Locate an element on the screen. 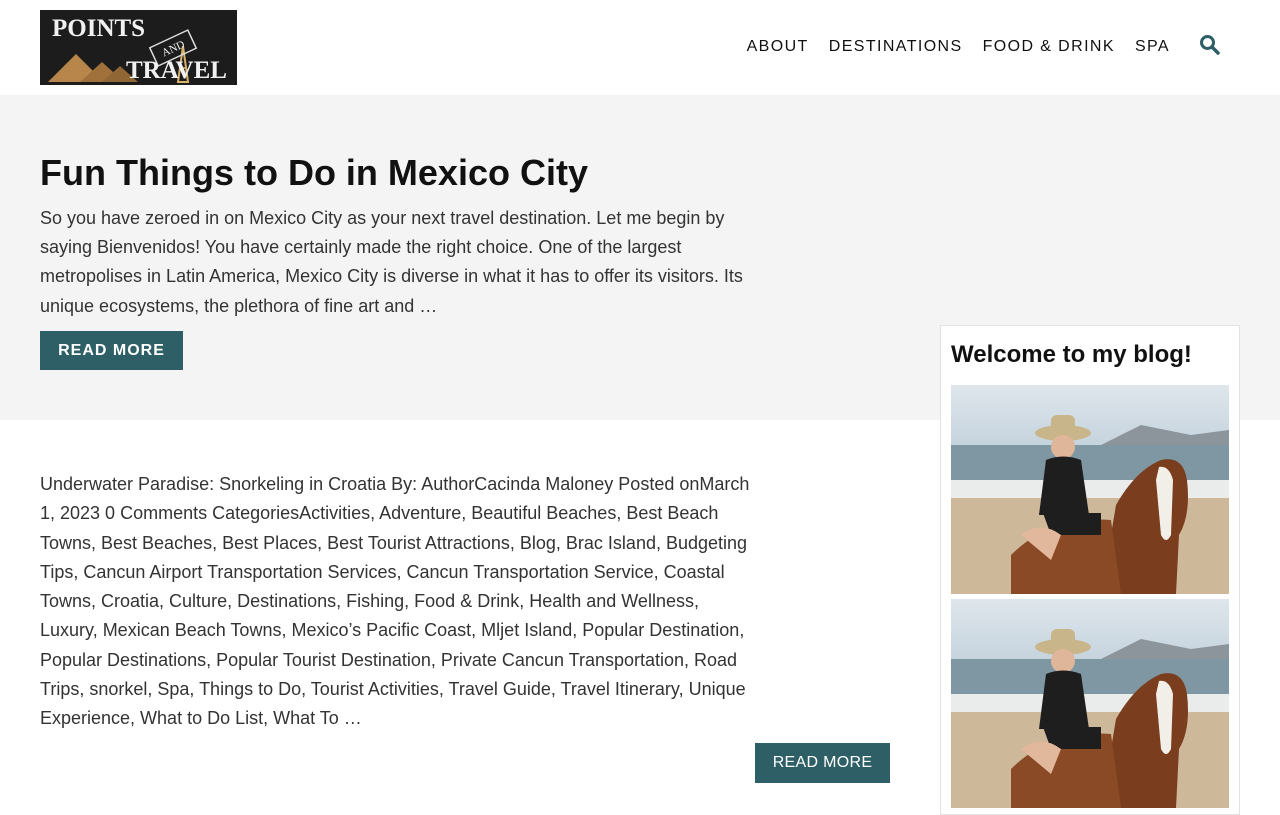 The height and width of the screenshot is (815, 1280). search-icon is located at coordinates (1210, 45).